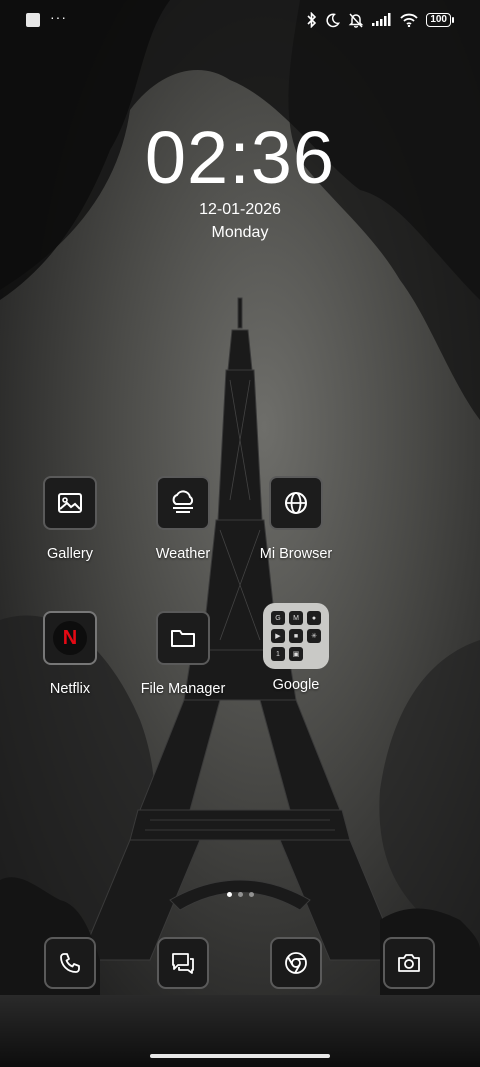  What do you see at coordinates (296, 685) in the screenshot?
I see `app-label: Google` at bounding box center [296, 685].